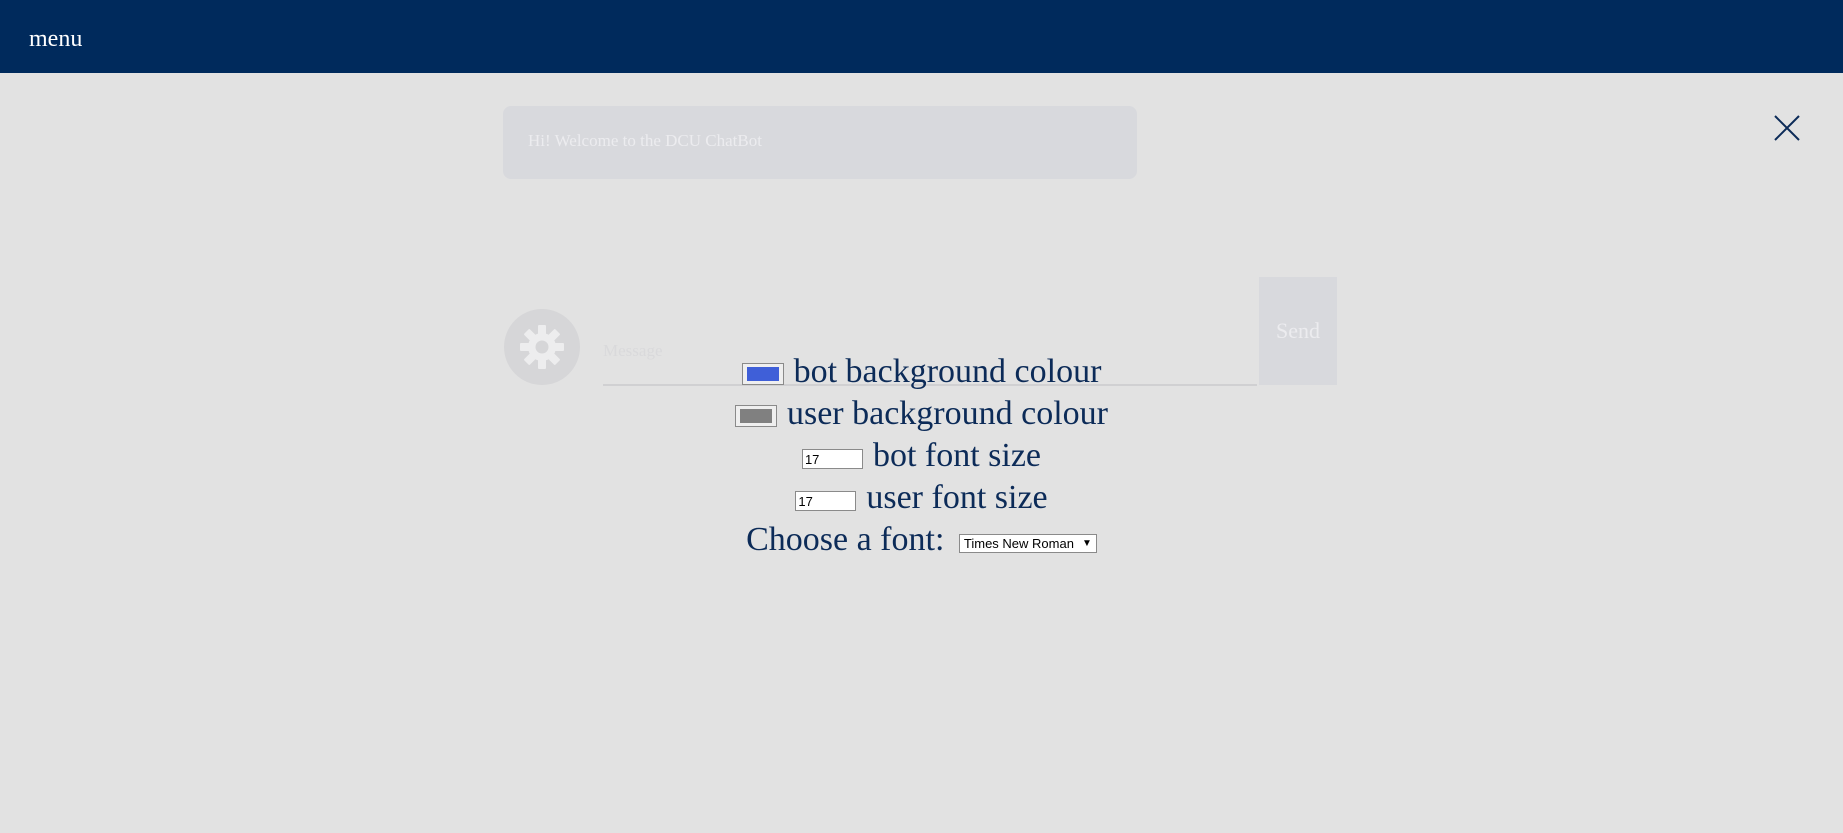 This screenshot has height=833, width=1843. Describe the element at coordinates (1087, 543) in the screenshot. I see `dropdown-arrow-icon: ▼` at that location.